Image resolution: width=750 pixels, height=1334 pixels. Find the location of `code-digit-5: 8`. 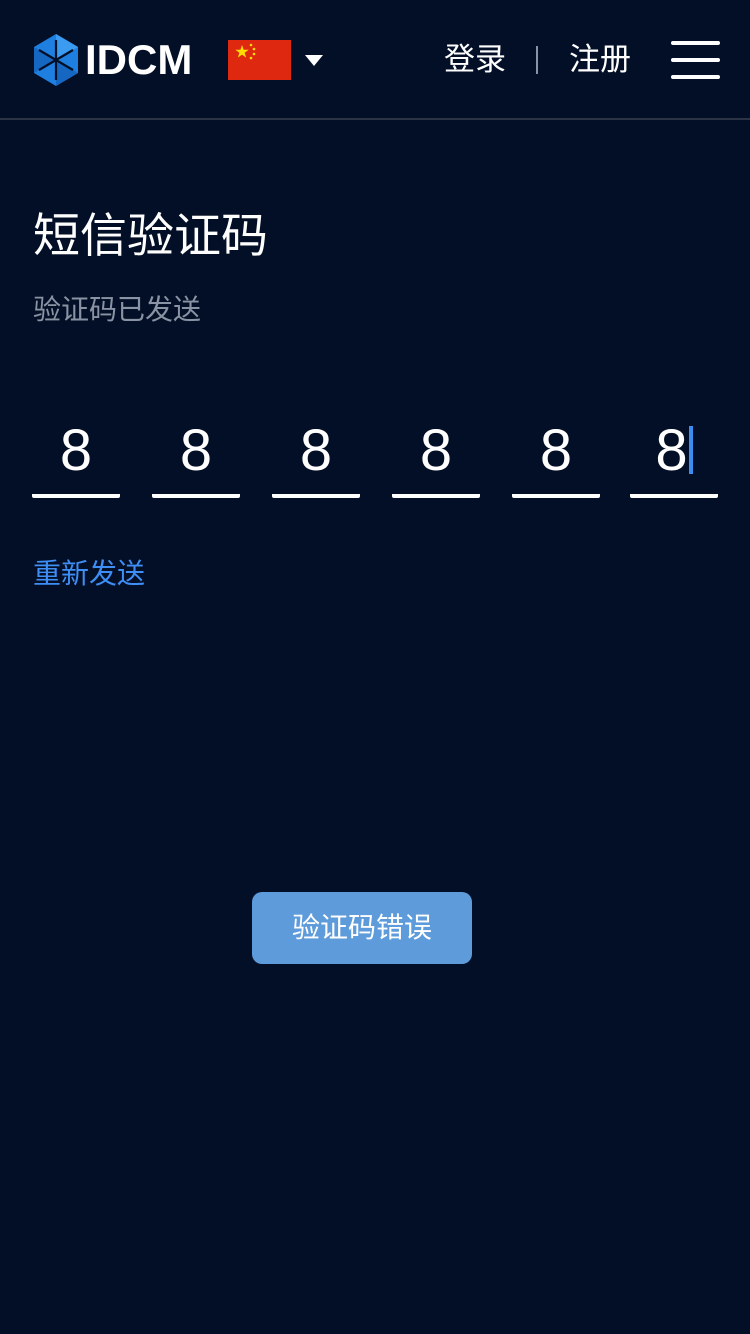

code-digit-5: 8 is located at coordinates (556, 456).